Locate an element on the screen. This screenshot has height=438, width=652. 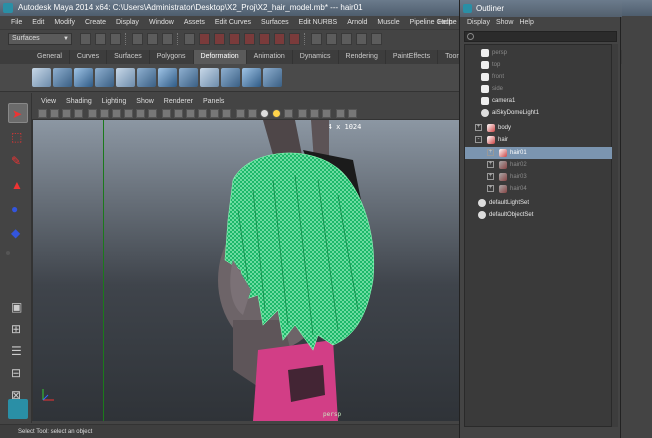
squash-icon is located at coordinates (146, 77).